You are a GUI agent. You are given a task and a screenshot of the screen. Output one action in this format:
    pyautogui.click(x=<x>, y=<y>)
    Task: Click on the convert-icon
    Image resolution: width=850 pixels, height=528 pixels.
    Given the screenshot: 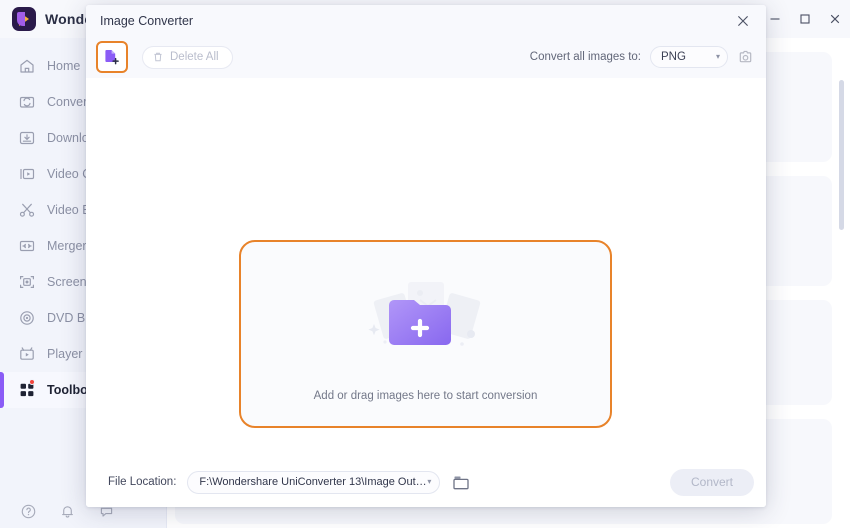 What is the action you would take?
    pyautogui.click(x=27, y=102)
    